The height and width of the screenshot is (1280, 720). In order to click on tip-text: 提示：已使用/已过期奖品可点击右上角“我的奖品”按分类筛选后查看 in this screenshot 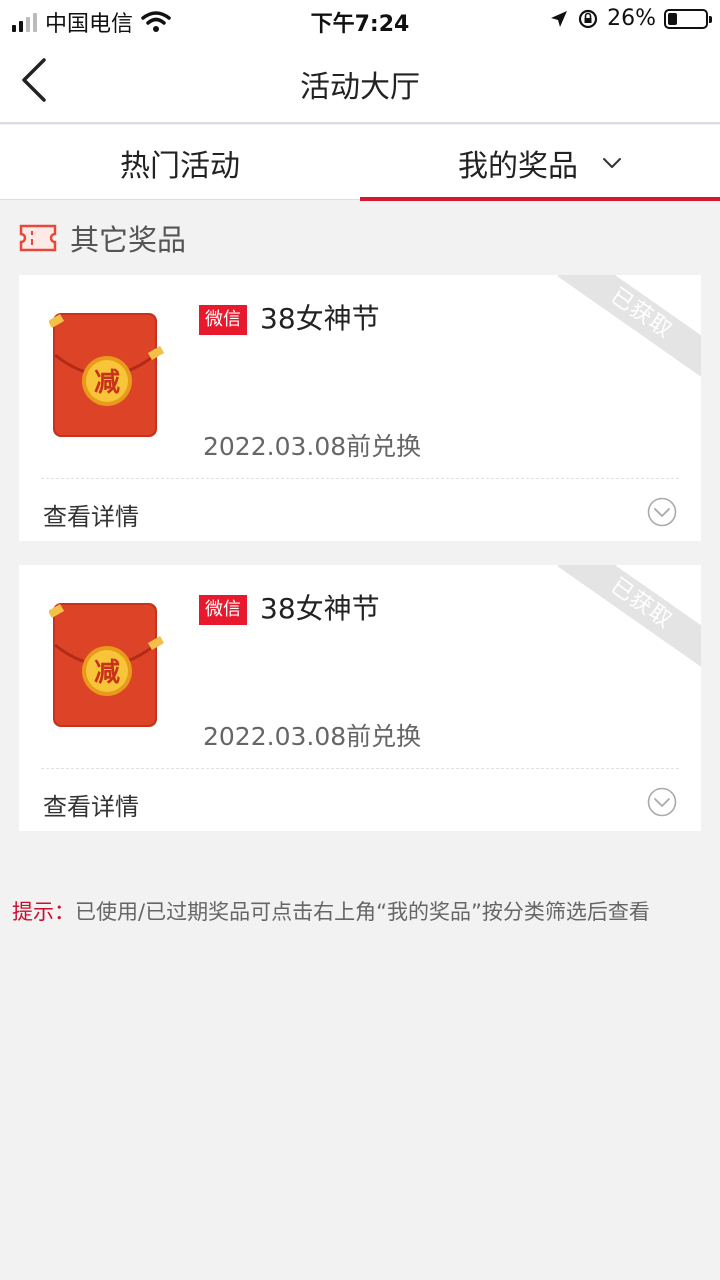, I will do `click(331, 911)`.